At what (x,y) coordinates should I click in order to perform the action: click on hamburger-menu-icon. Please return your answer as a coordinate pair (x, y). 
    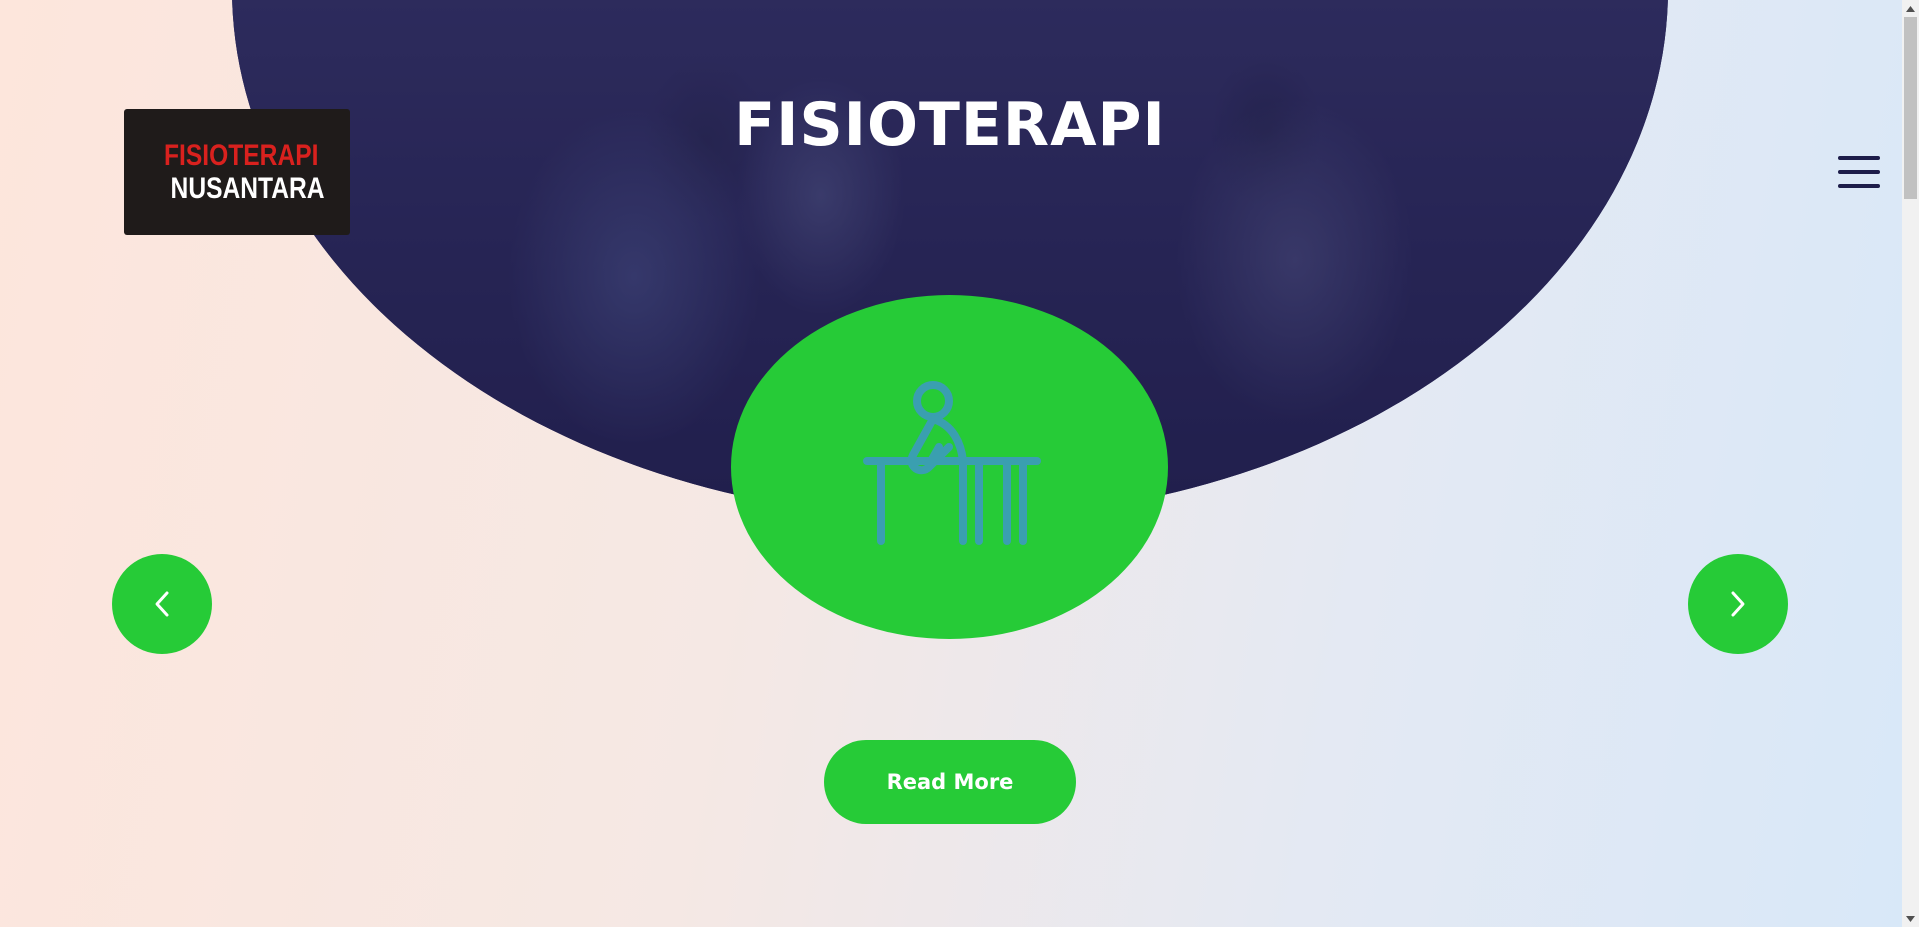
    Looking at the image, I should click on (1859, 173).